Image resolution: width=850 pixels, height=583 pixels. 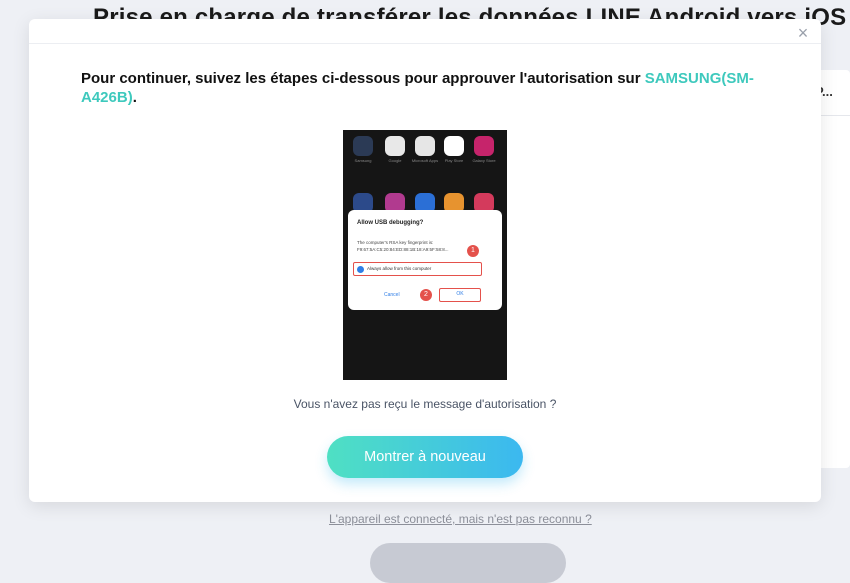 What do you see at coordinates (454, 146) in the screenshot?
I see `play-store-icon` at bounding box center [454, 146].